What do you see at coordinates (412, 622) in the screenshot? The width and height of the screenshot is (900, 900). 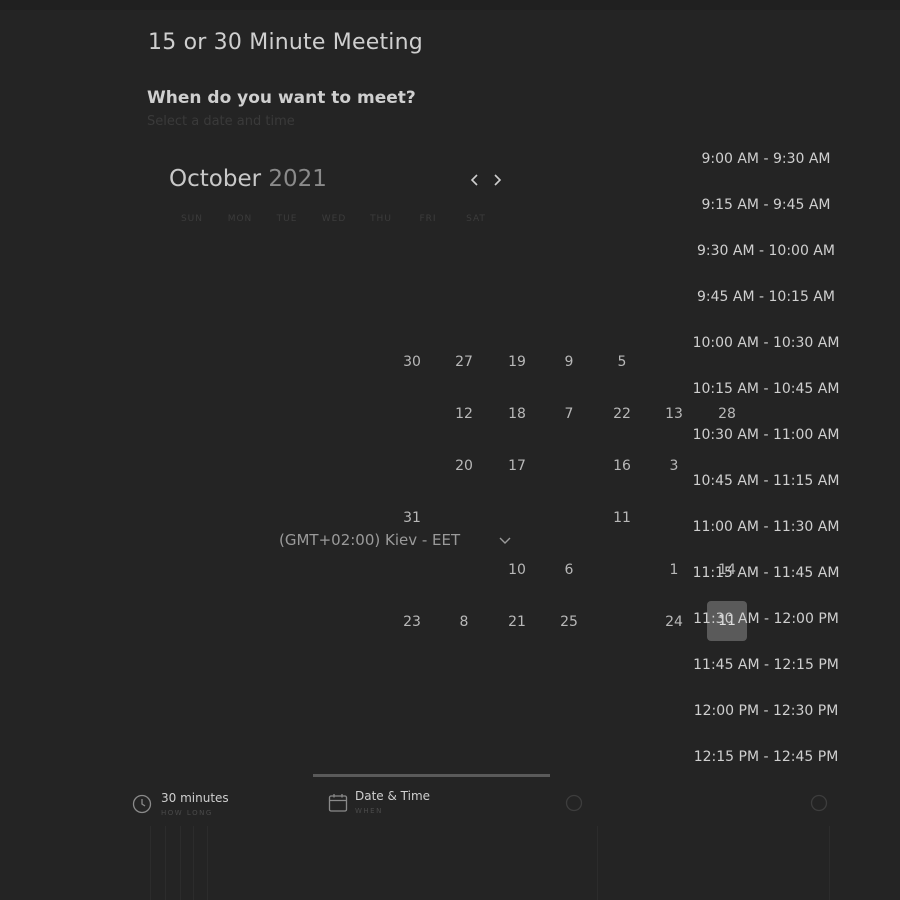 I see `calendar-day: 23` at bounding box center [412, 622].